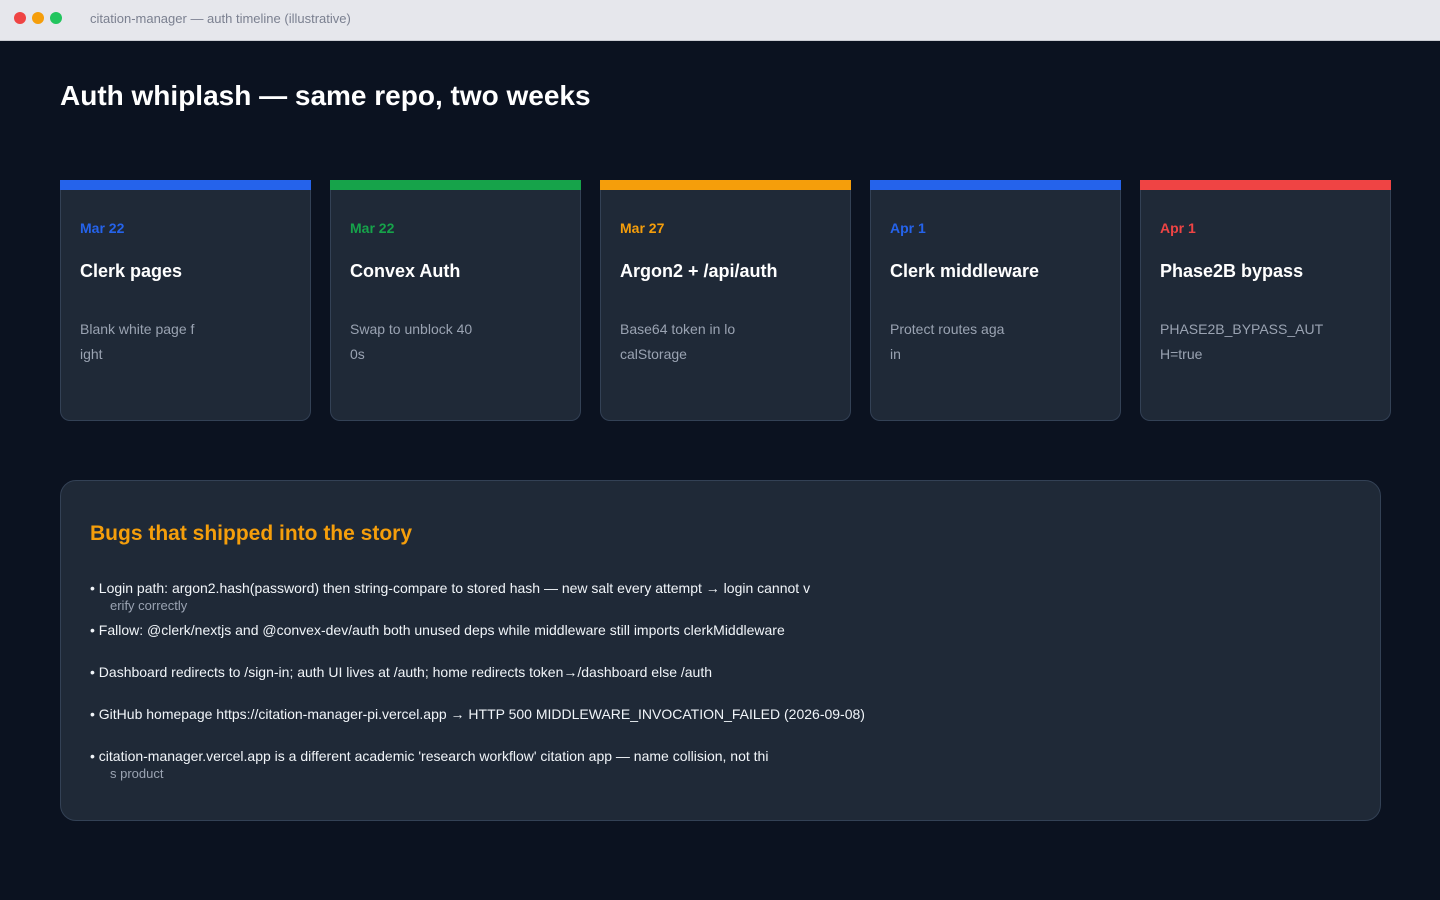 The width and height of the screenshot is (1440, 900). What do you see at coordinates (20, 18) in the screenshot?
I see `close-window-button` at bounding box center [20, 18].